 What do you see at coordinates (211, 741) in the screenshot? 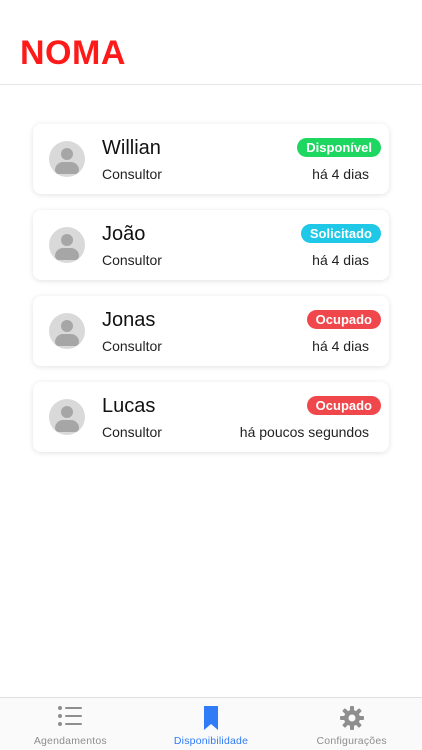
I see `tab-label: Disponibilidade` at bounding box center [211, 741].